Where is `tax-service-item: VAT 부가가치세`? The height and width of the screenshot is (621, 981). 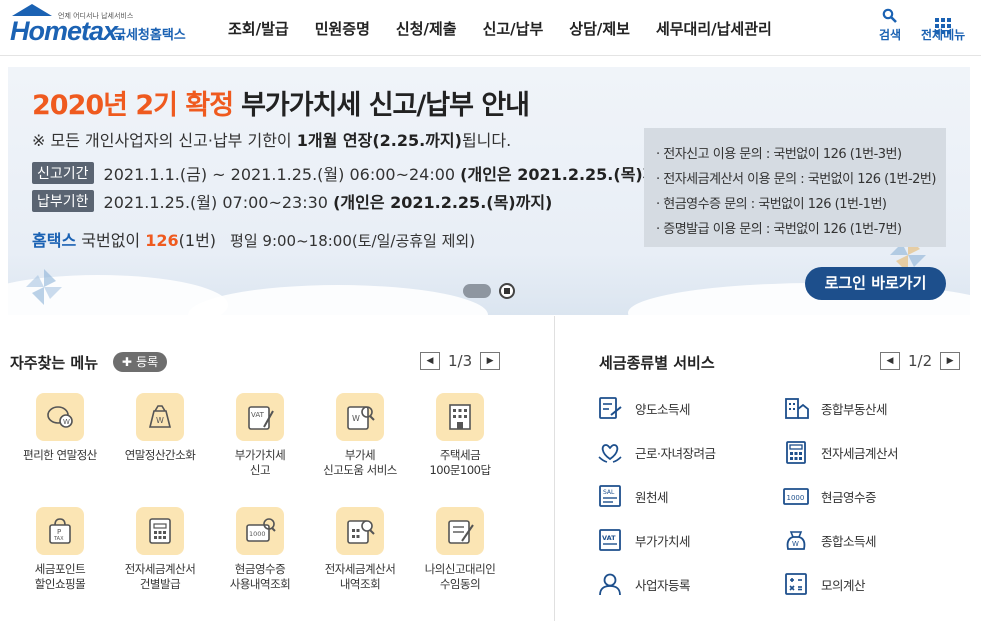
tax-service-item: VAT 부가가치세 is located at coordinates (644, 540).